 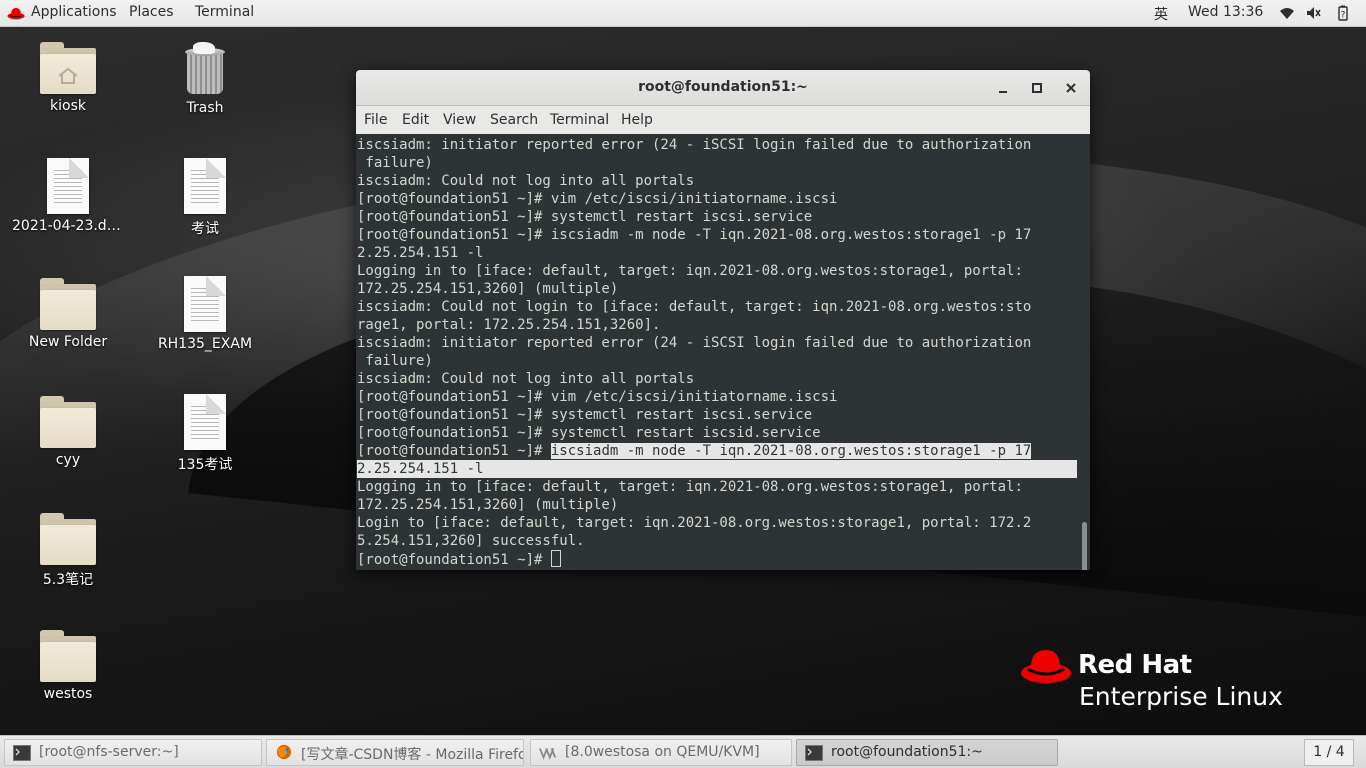 What do you see at coordinates (907, 752) in the screenshot?
I see `task-label: root@foundation51:~` at bounding box center [907, 752].